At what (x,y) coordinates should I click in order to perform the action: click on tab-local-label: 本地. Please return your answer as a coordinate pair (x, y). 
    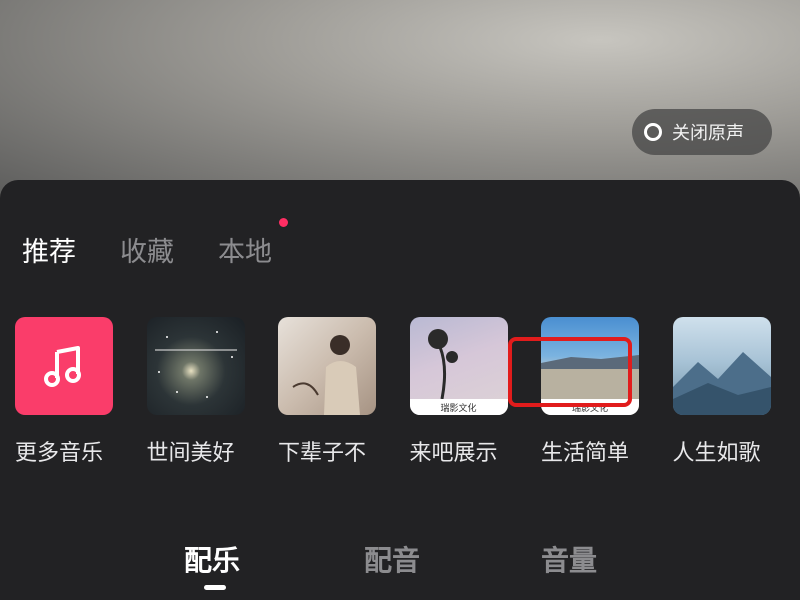
    Looking at the image, I should click on (245, 252).